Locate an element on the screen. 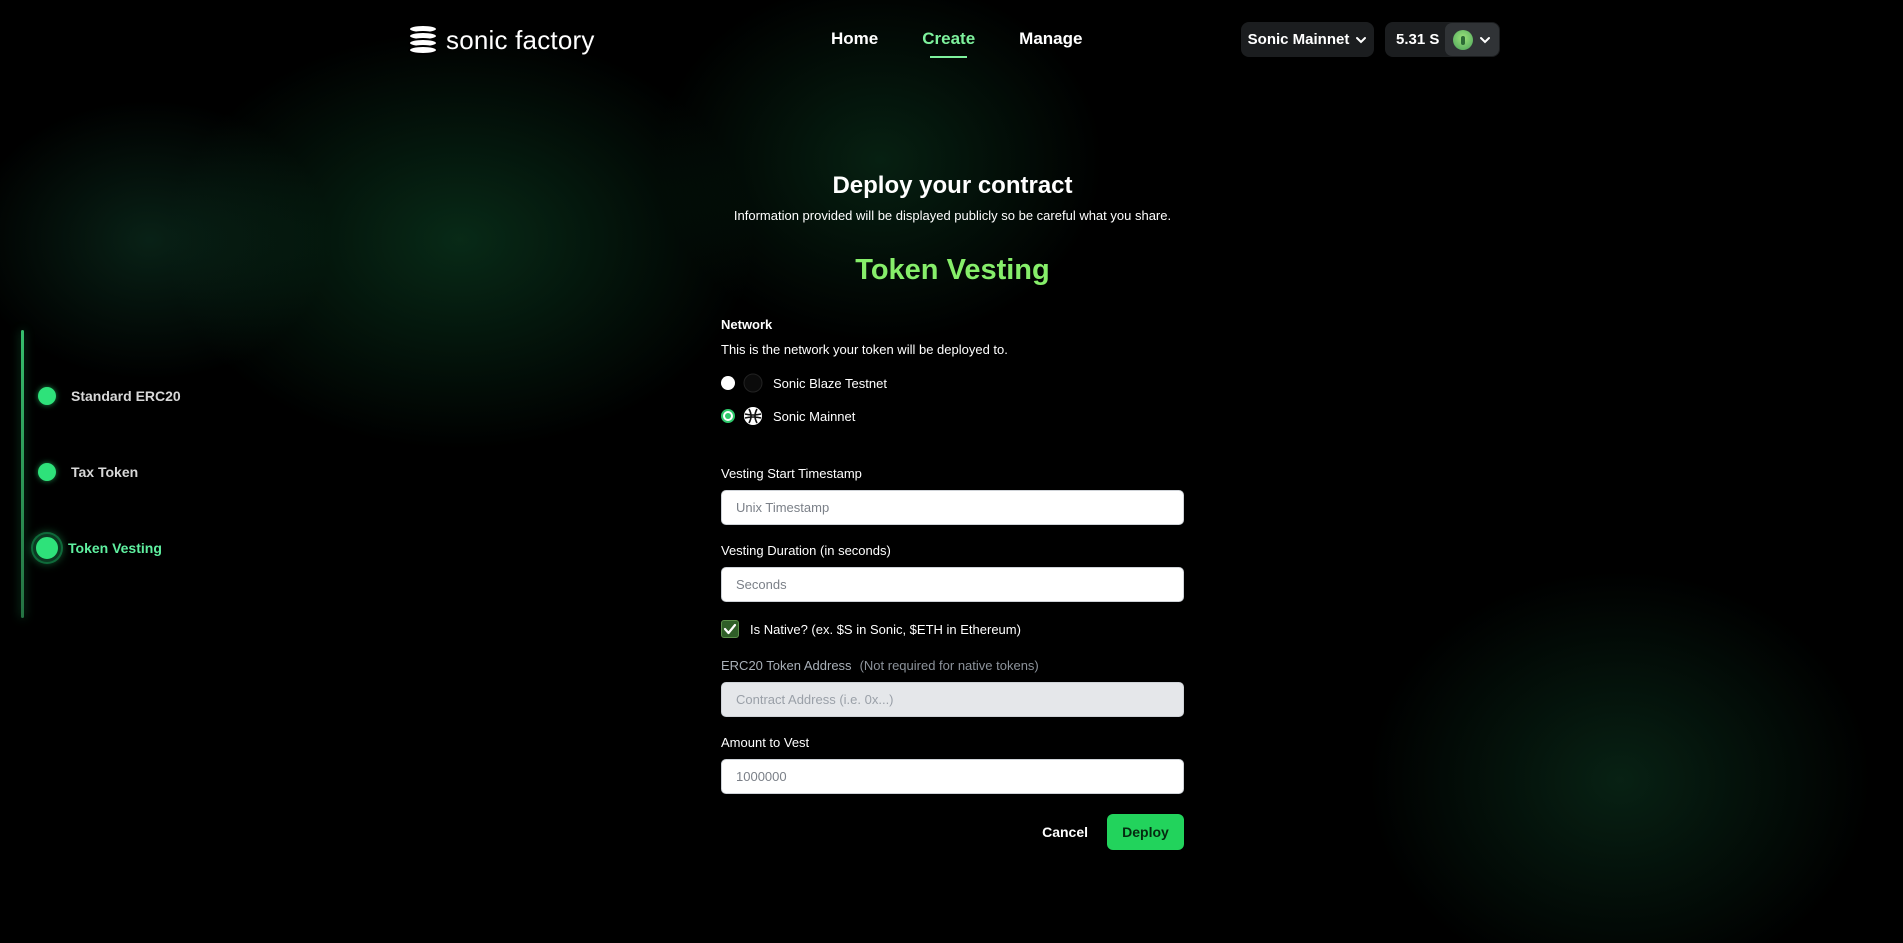  sonic-logo-icon is located at coordinates (753, 416).